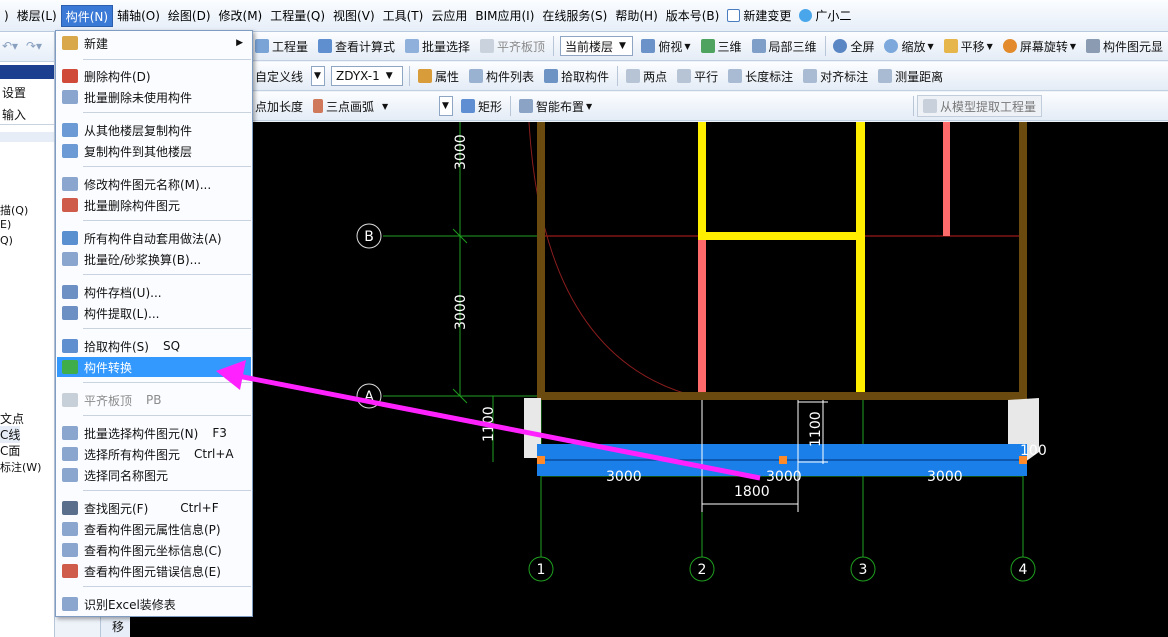  What do you see at coordinates (281, 46) in the screenshot?
I see `quantity-button: 工程量` at bounding box center [281, 46].